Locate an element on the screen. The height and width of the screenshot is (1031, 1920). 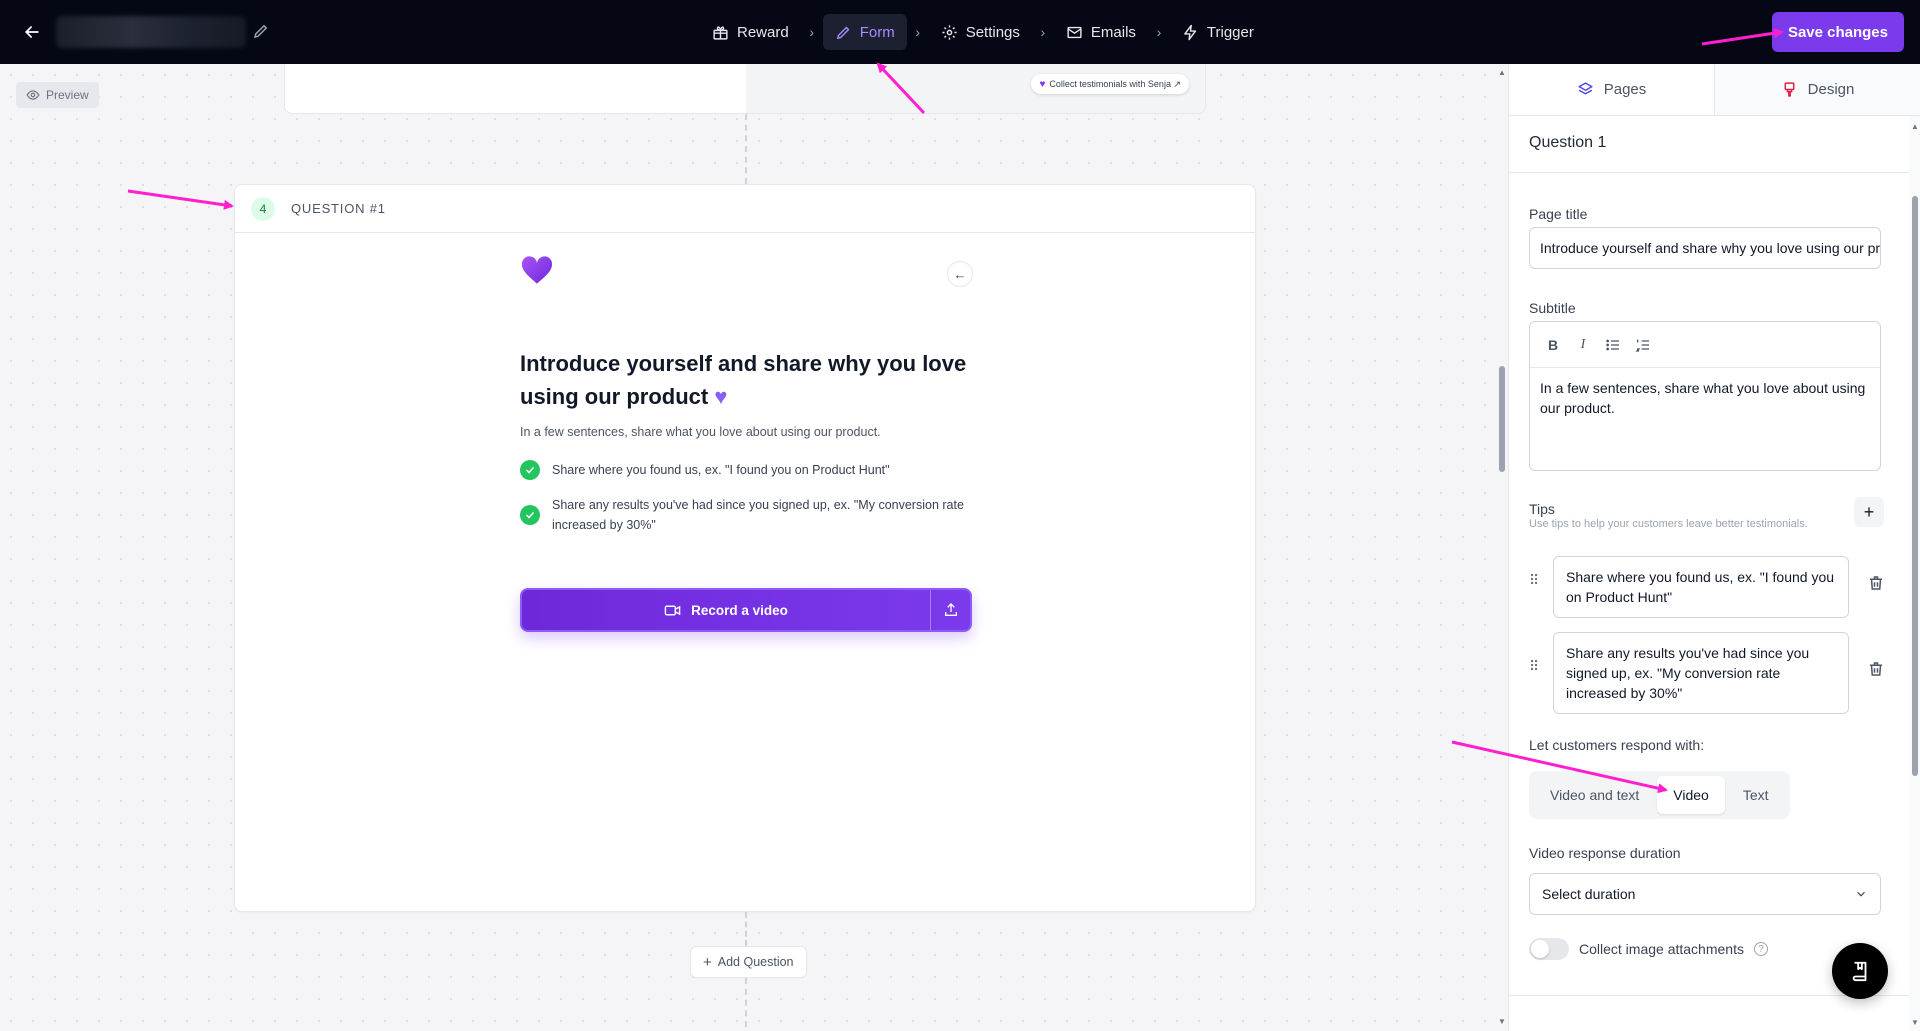
mail-icon is located at coordinates (1074, 32).